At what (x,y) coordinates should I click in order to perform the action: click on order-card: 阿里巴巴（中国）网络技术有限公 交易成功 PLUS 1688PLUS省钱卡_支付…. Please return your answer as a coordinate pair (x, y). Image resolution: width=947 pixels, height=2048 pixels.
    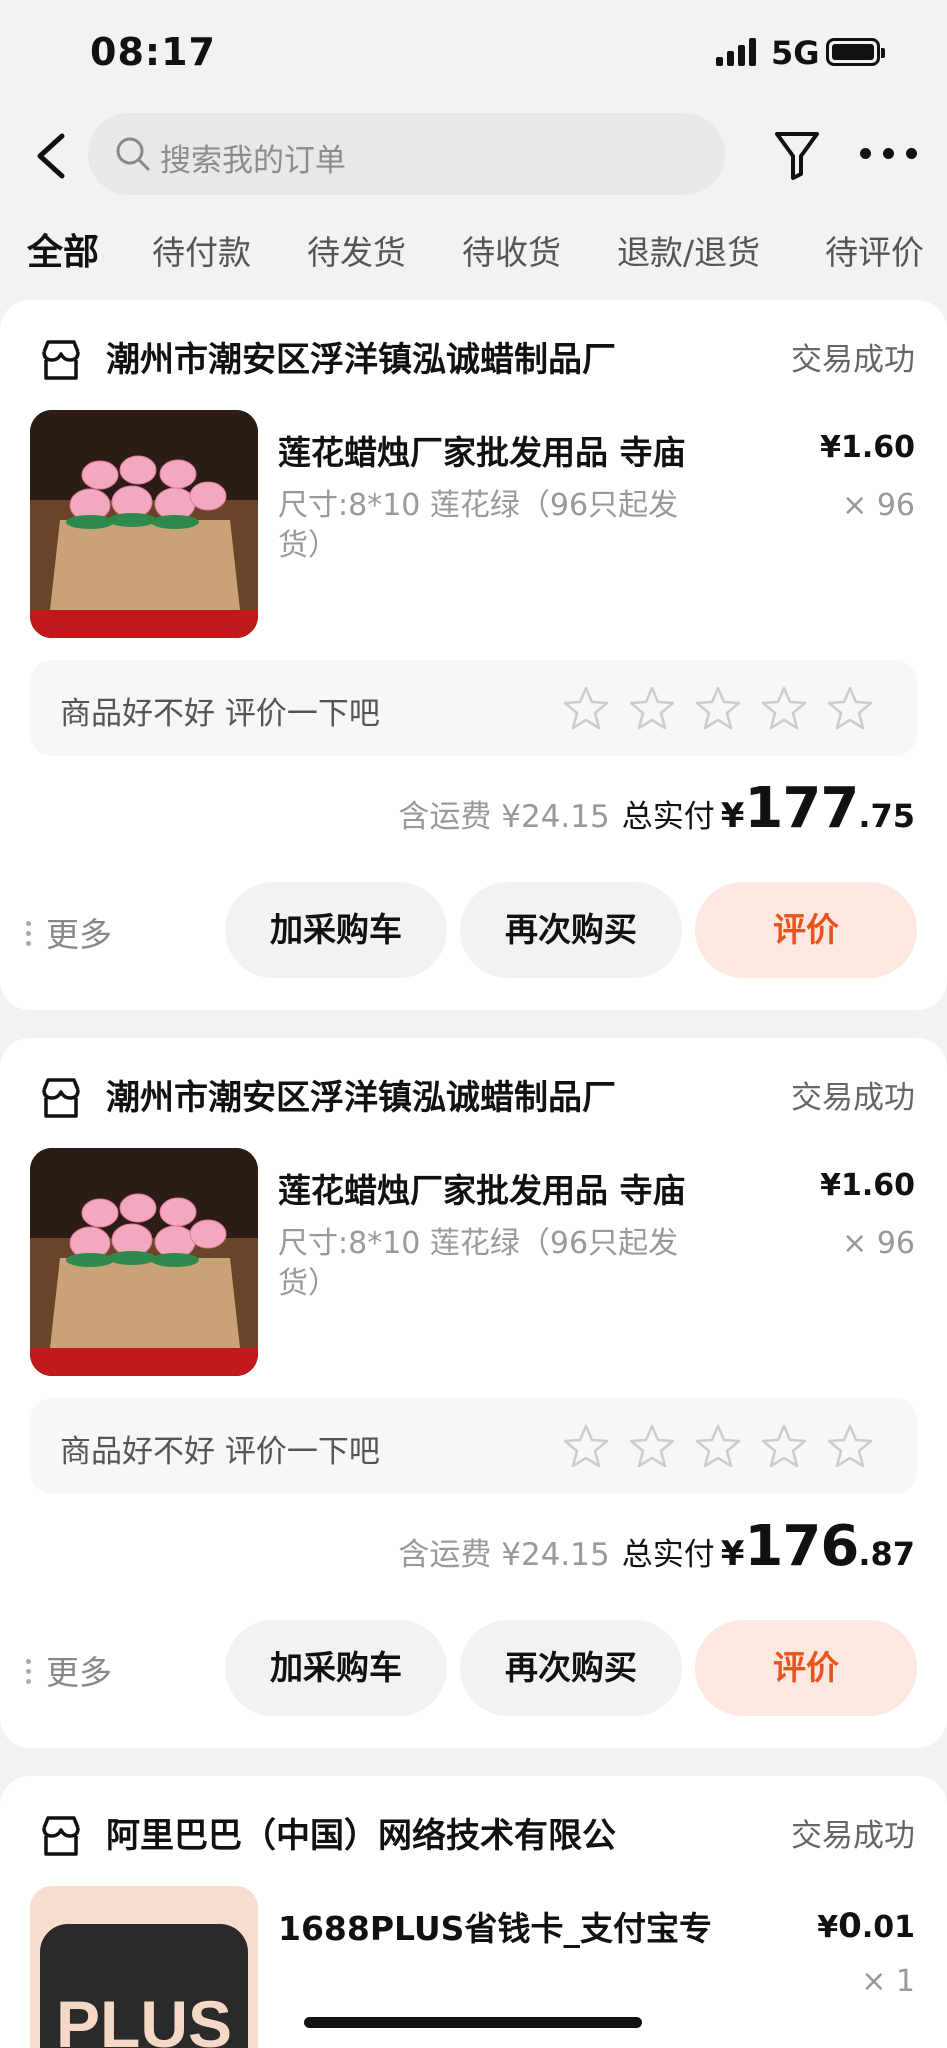
    Looking at the image, I should click on (473, 1912).